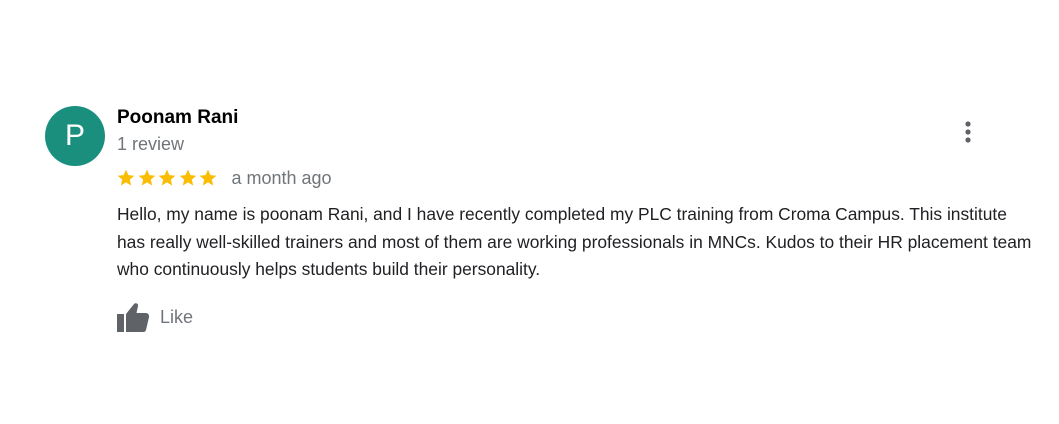 The width and height of the screenshot is (1059, 424). What do you see at coordinates (133, 317) in the screenshot?
I see `thumbs-up-icon` at bounding box center [133, 317].